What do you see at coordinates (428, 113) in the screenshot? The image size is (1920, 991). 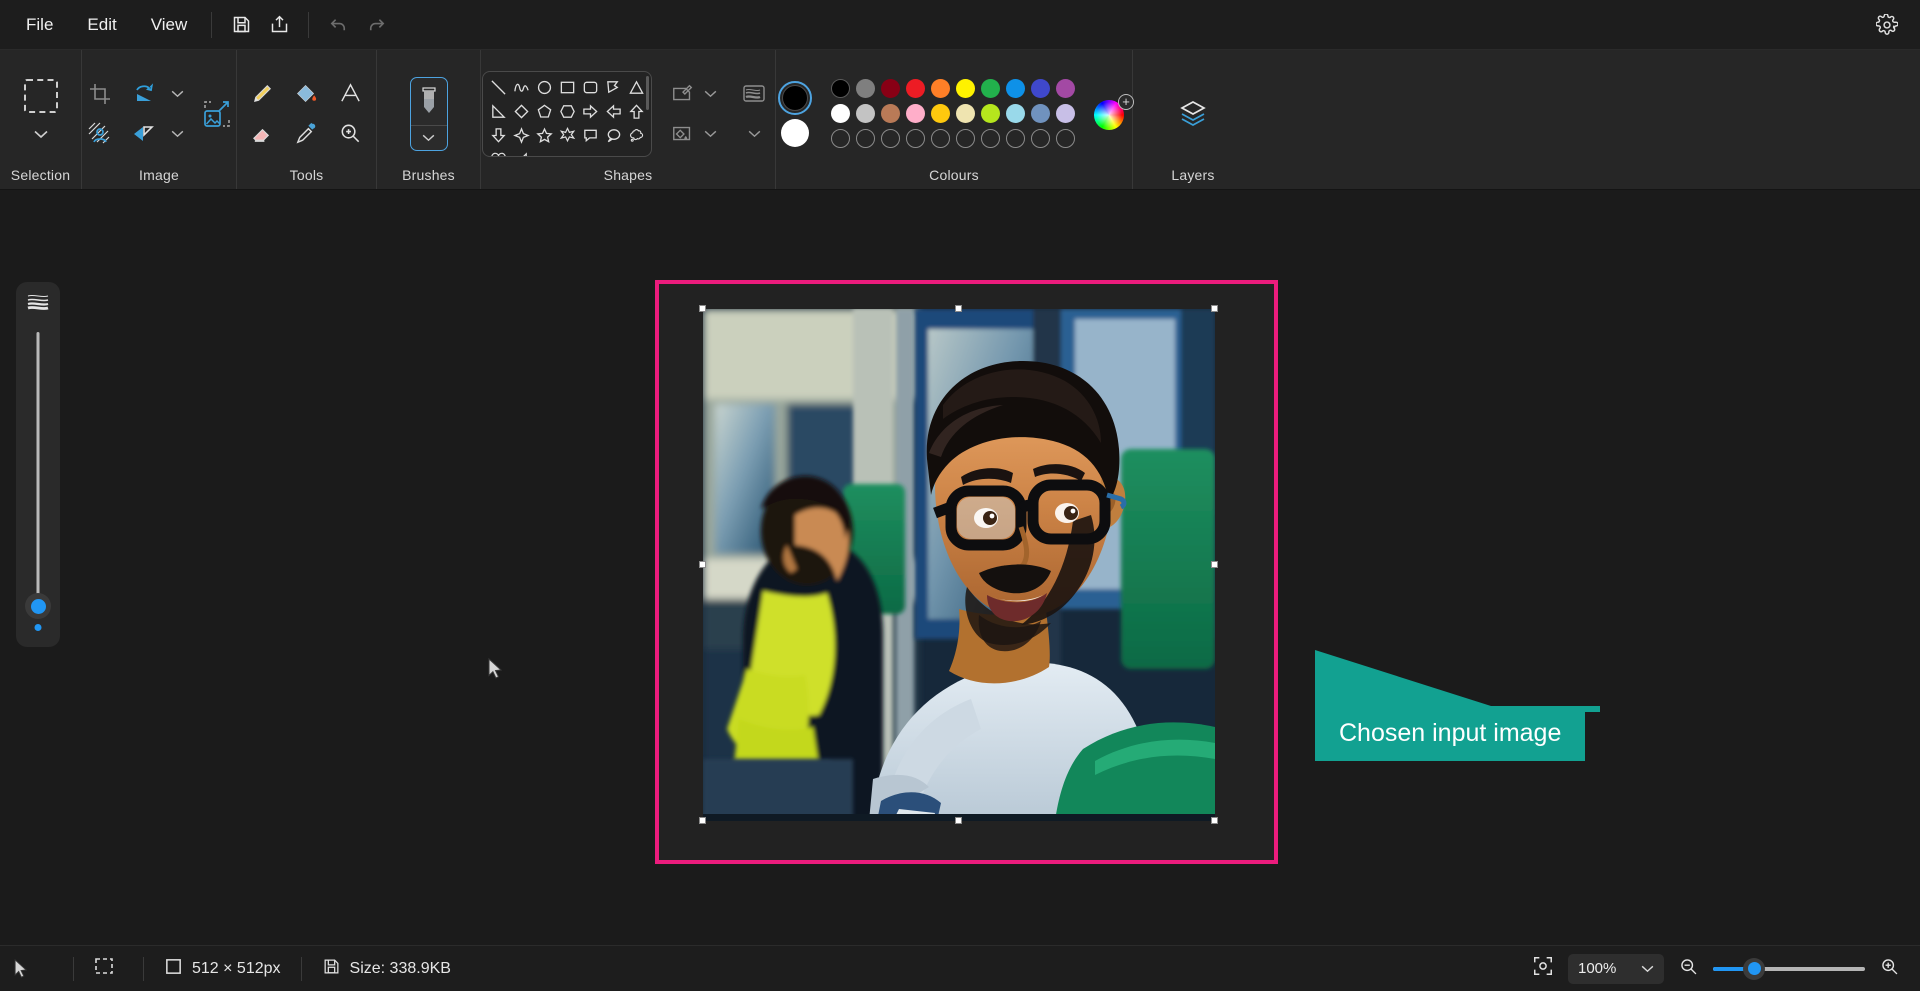 I see `brush-button` at bounding box center [428, 113].